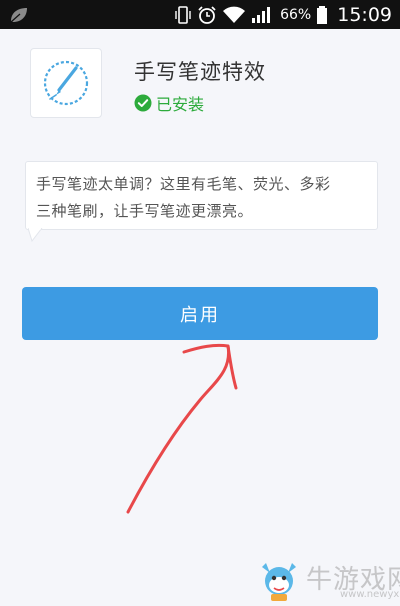 The width and height of the screenshot is (400, 606). What do you see at coordinates (234, 14) in the screenshot?
I see `wifi-icon` at bounding box center [234, 14].